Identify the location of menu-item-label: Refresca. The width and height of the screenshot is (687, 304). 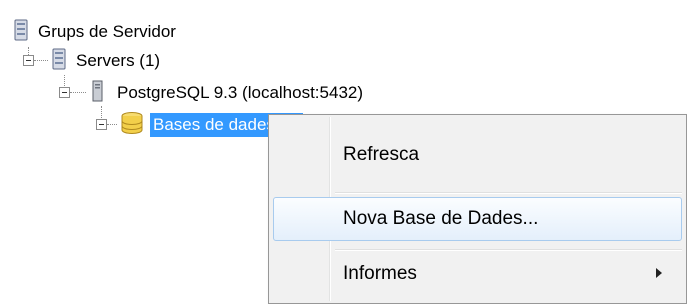
(381, 154).